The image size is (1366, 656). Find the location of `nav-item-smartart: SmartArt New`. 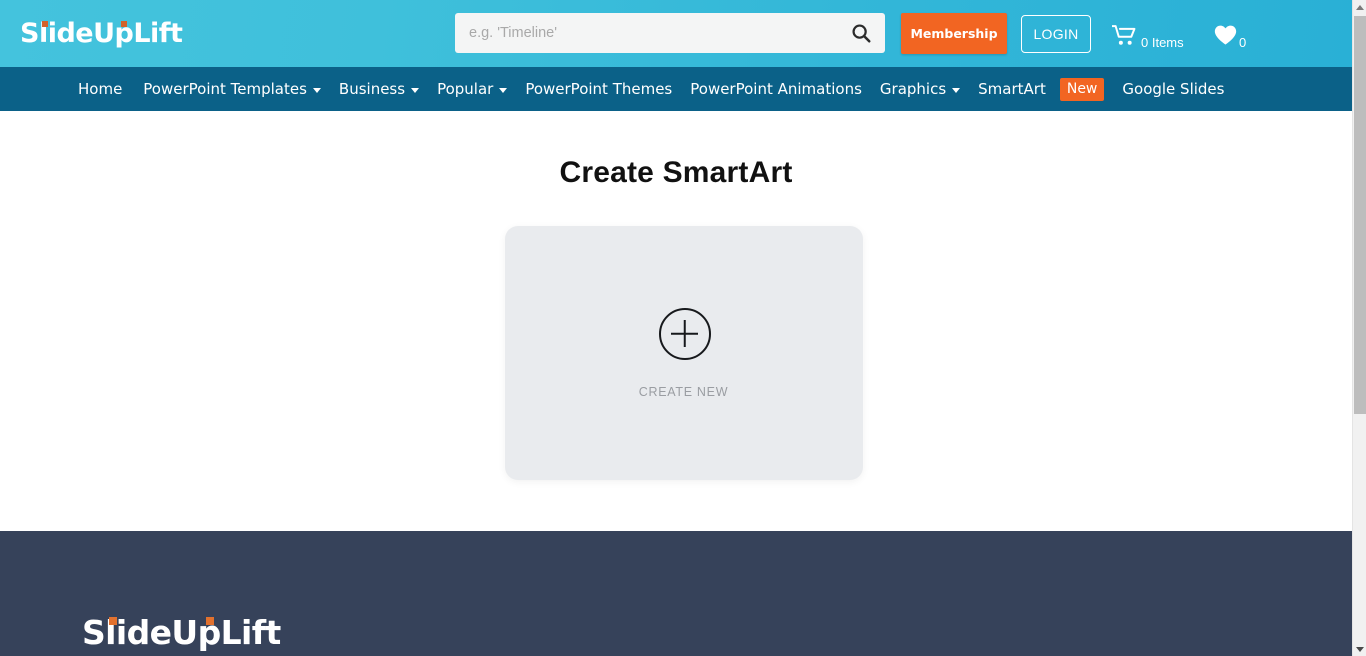

nav-item-smartart: SmartArt New is located at coordinates (1050, 89).